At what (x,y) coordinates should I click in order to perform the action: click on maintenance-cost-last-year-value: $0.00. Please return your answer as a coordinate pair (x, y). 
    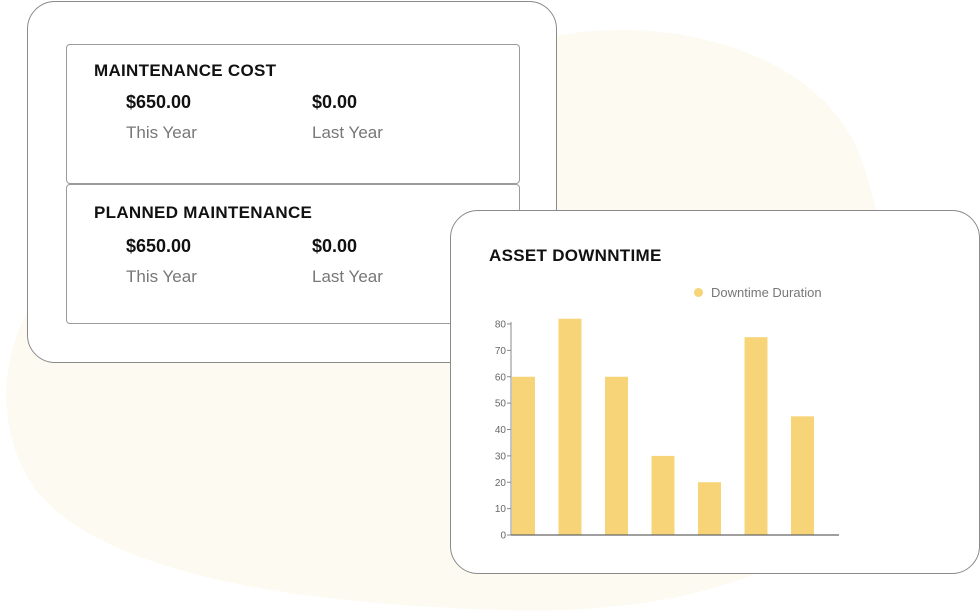
    Looking at the image, I should click on (335, 102).